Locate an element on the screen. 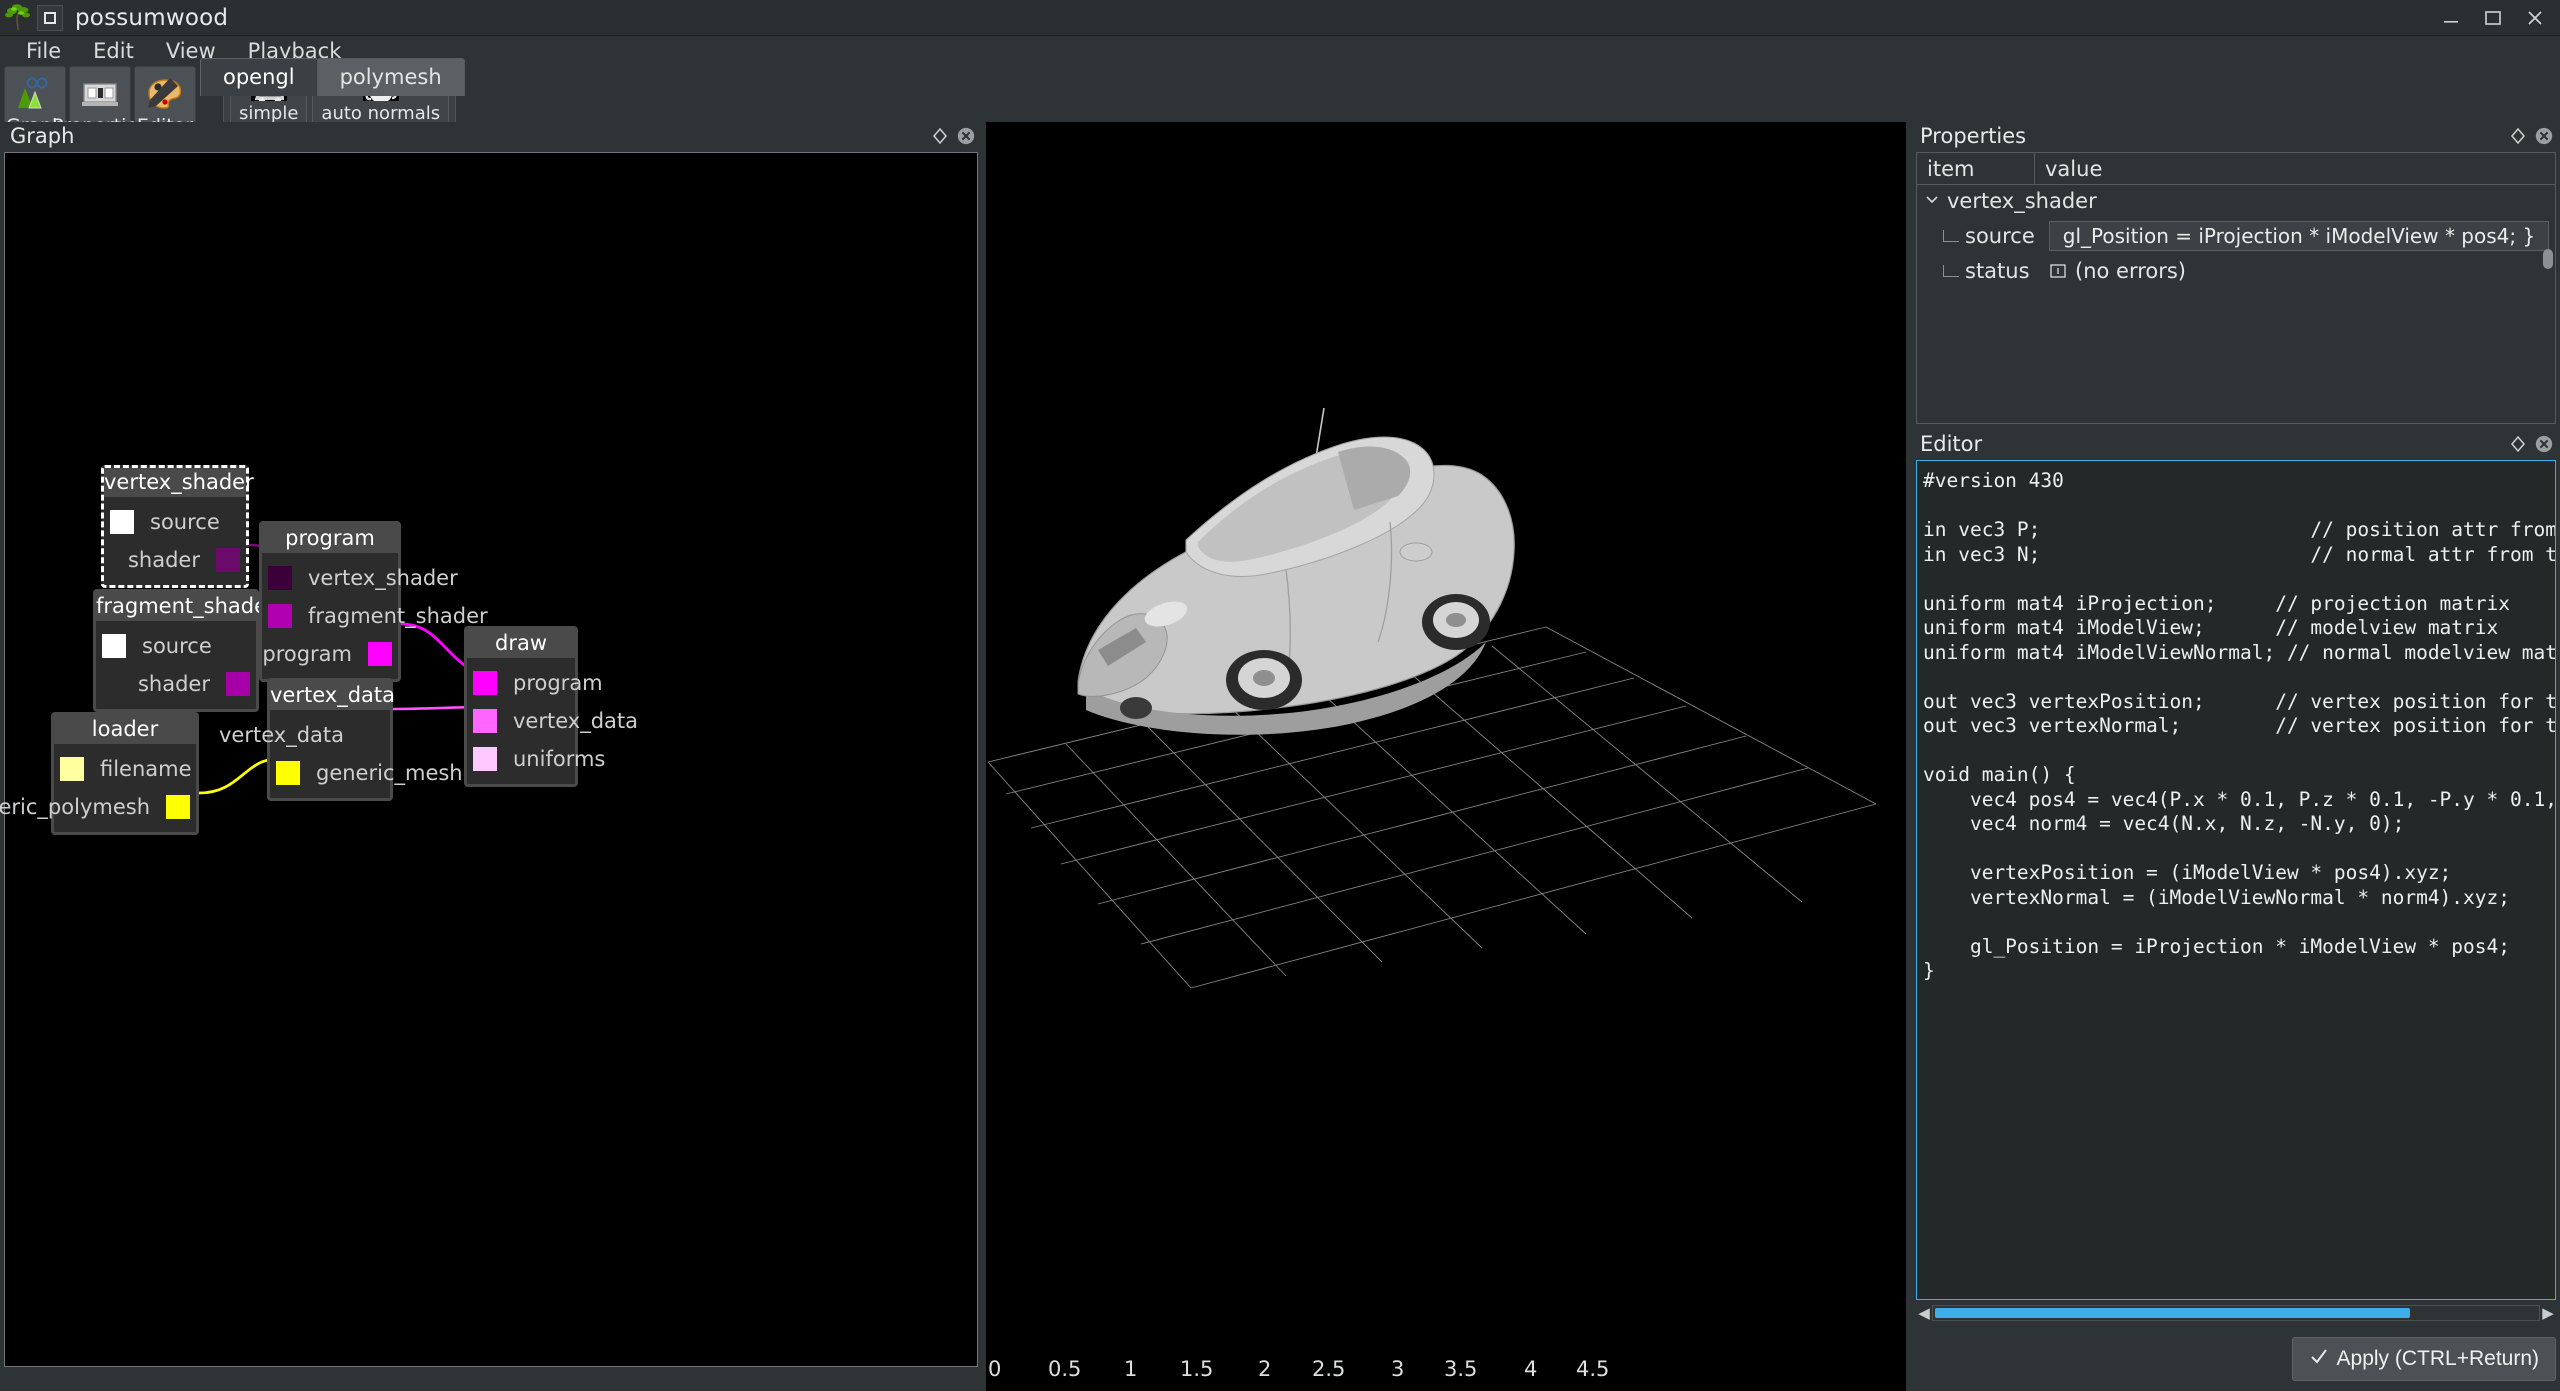 Image resolution: width=2560 pixels, height=1391 pixels. menu-edit: Edit is located at coordinates (113, 51).